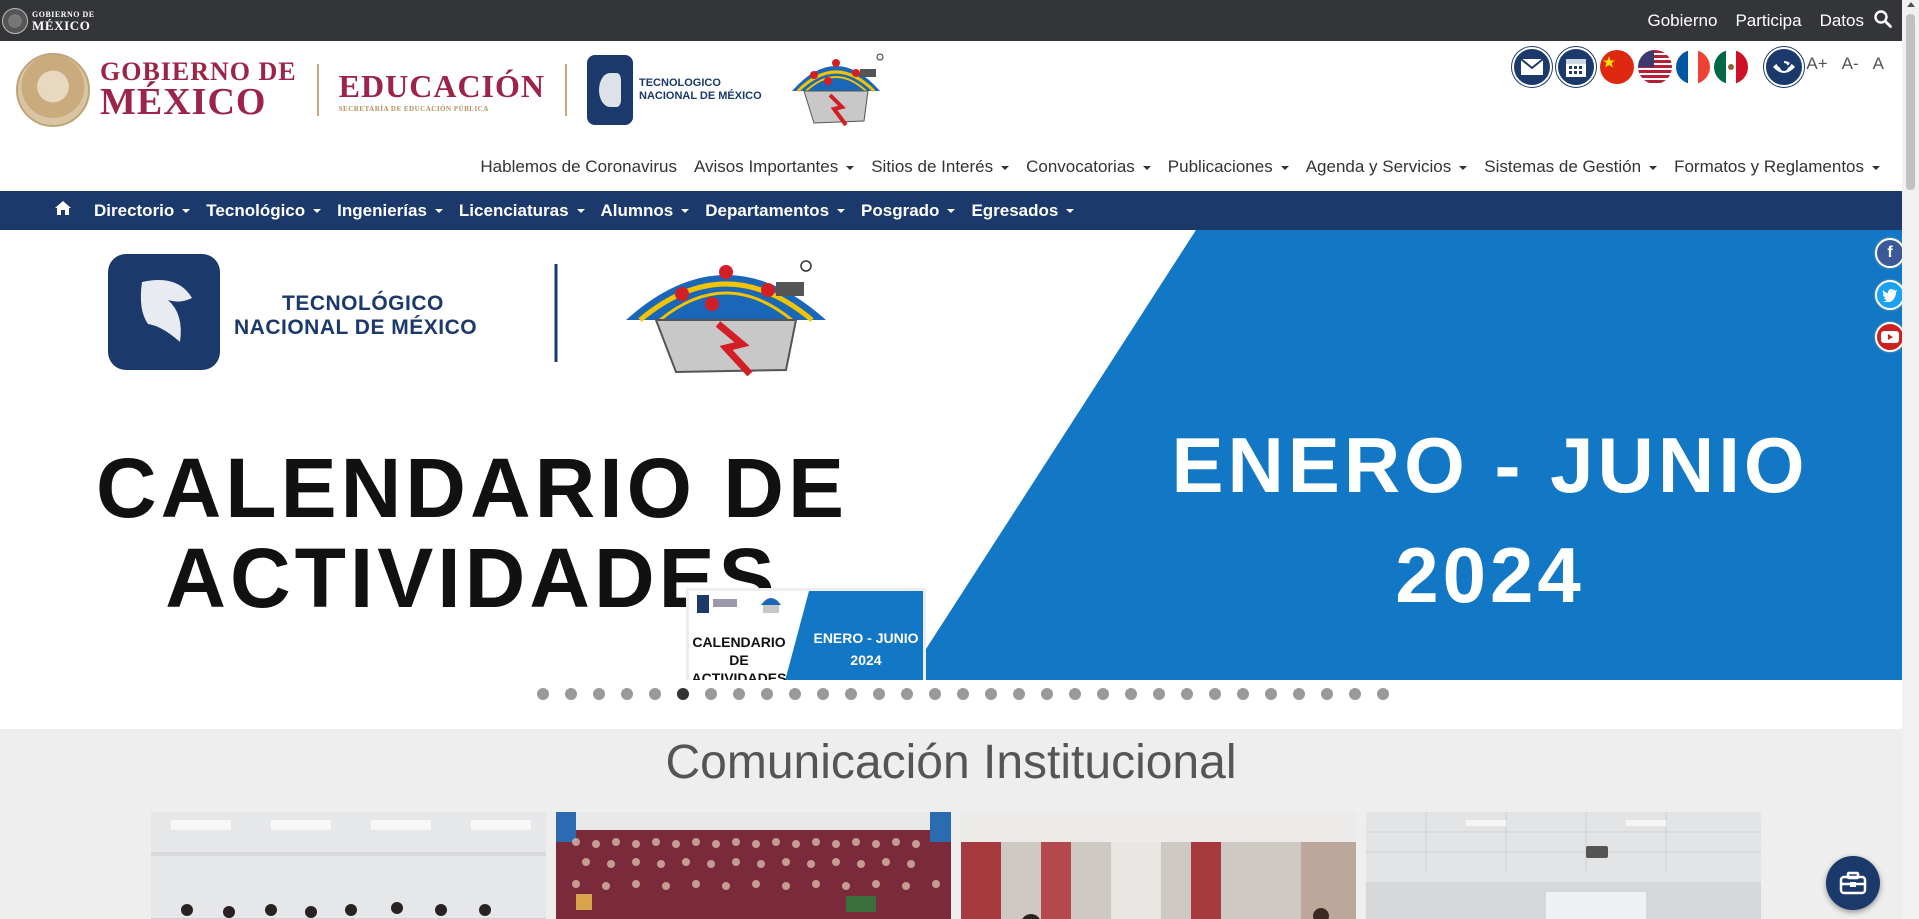 The width and height of the screenshot is (1919, 919). What do you see at coordinates (263, 211) in the screenshot?
I see `nav-tecnologico: Tecnológico` at bounding box center [263, 211].